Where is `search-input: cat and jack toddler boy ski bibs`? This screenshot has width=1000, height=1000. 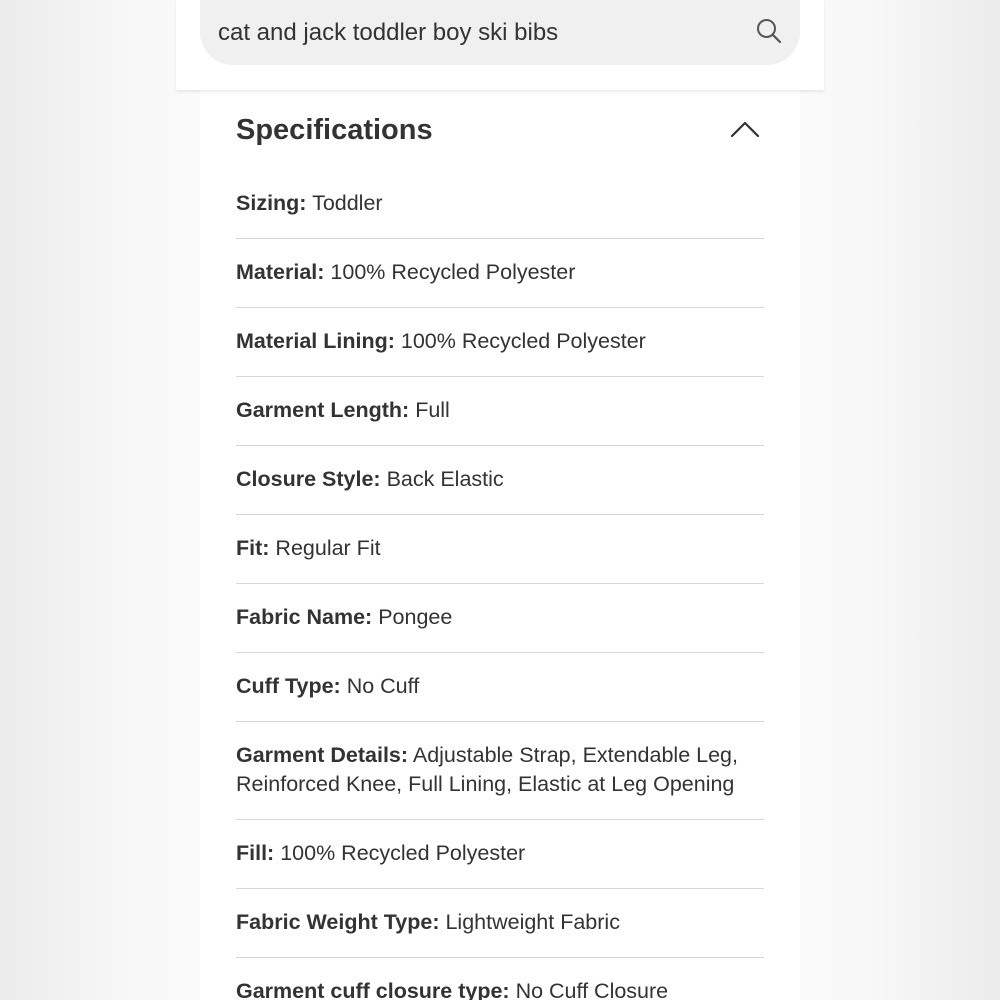
search-input: cat and jack toddler boy ski bibs is located at coordinates (473, 32).